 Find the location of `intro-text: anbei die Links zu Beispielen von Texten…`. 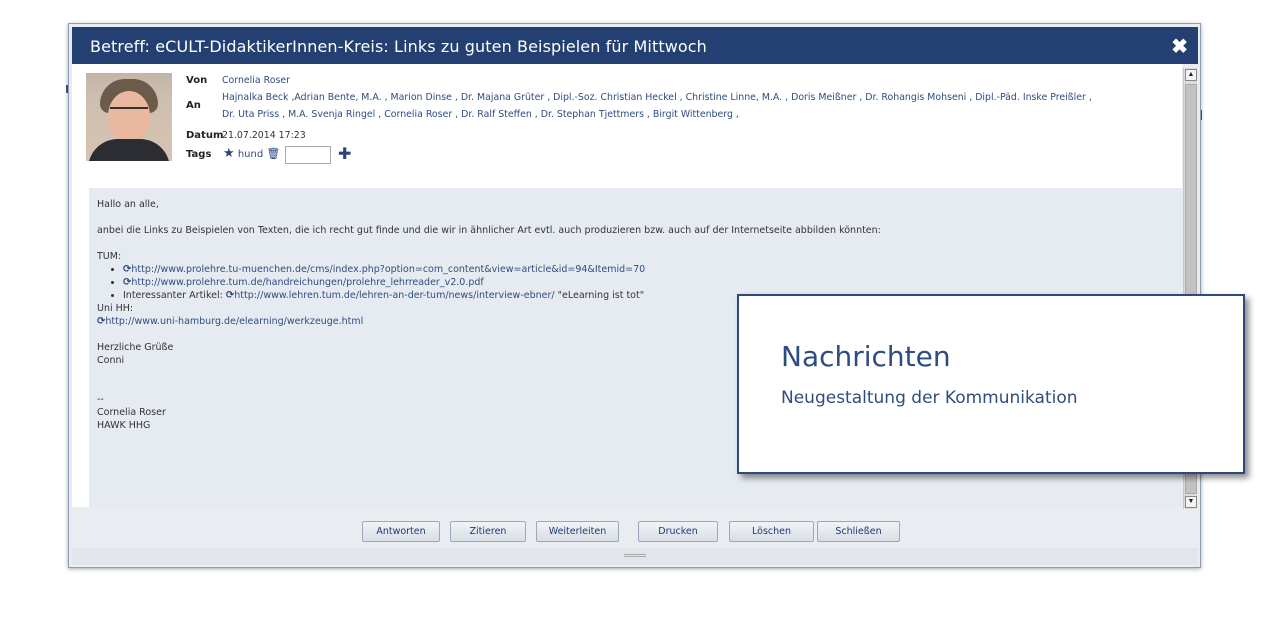

intro-text: anbei die Links zu Beispielen von Texten… is located at coordinates (489, 230).